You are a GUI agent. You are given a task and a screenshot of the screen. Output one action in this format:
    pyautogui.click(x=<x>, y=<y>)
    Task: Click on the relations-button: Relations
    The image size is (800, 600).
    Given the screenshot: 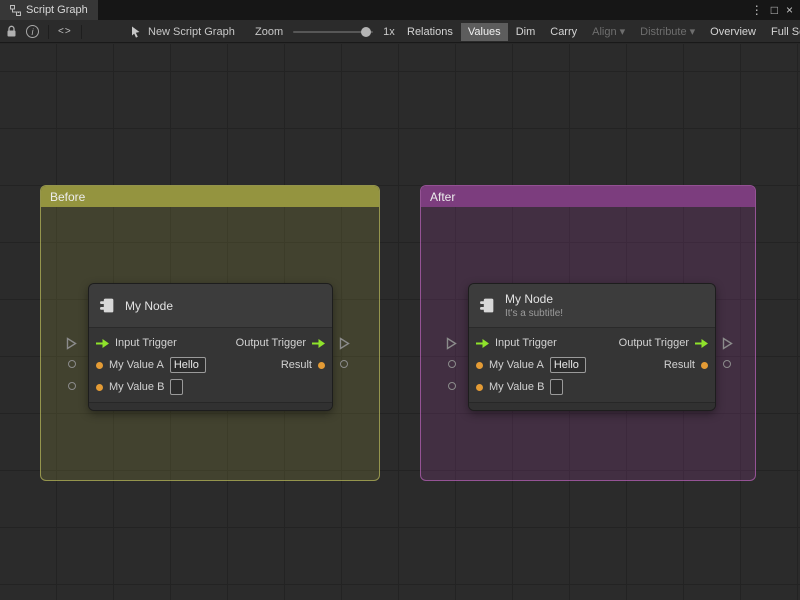 What is the action you would take?
    pyautogui.click(x=430, y=32)
    